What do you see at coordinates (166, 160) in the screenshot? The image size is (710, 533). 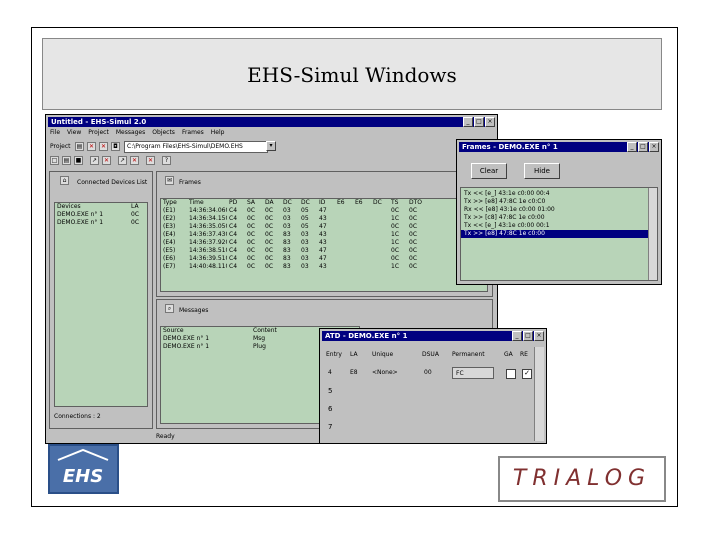 I see `help-icon: ?` at bounding box center [166, 160].